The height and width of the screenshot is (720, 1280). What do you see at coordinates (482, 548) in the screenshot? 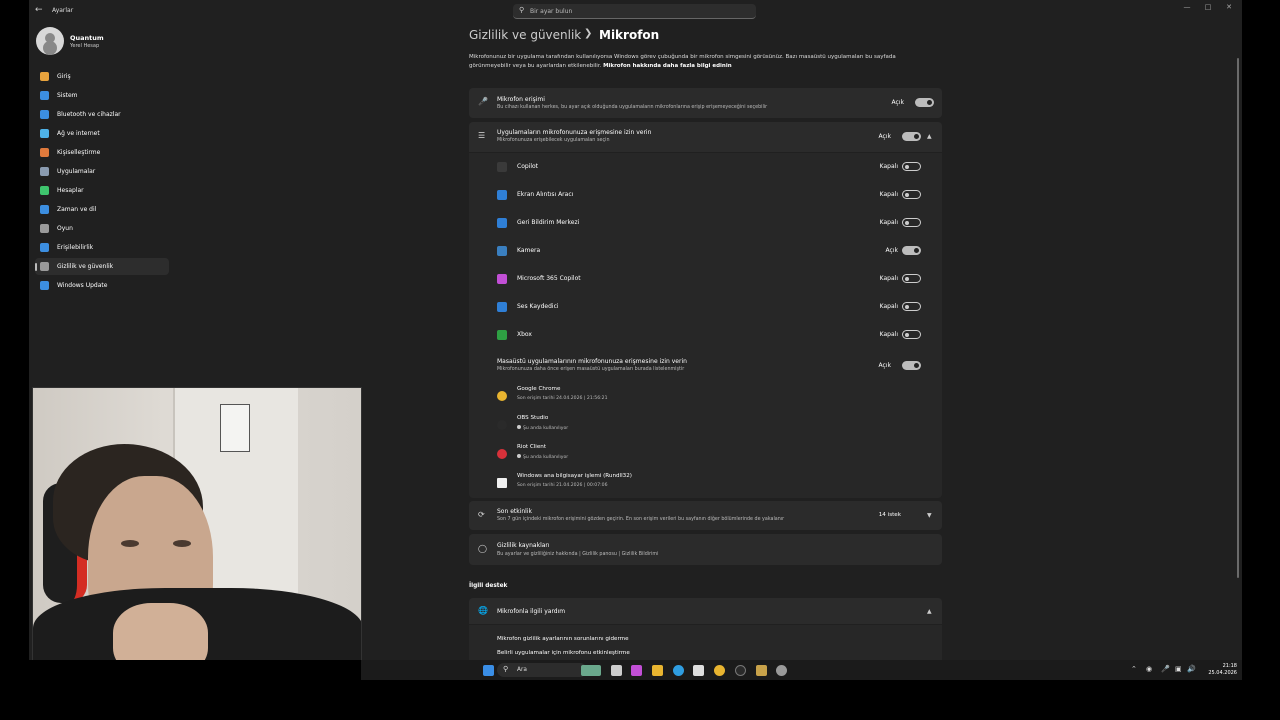
I see `shield-icon: ◯` at bounding box center [482, 548].